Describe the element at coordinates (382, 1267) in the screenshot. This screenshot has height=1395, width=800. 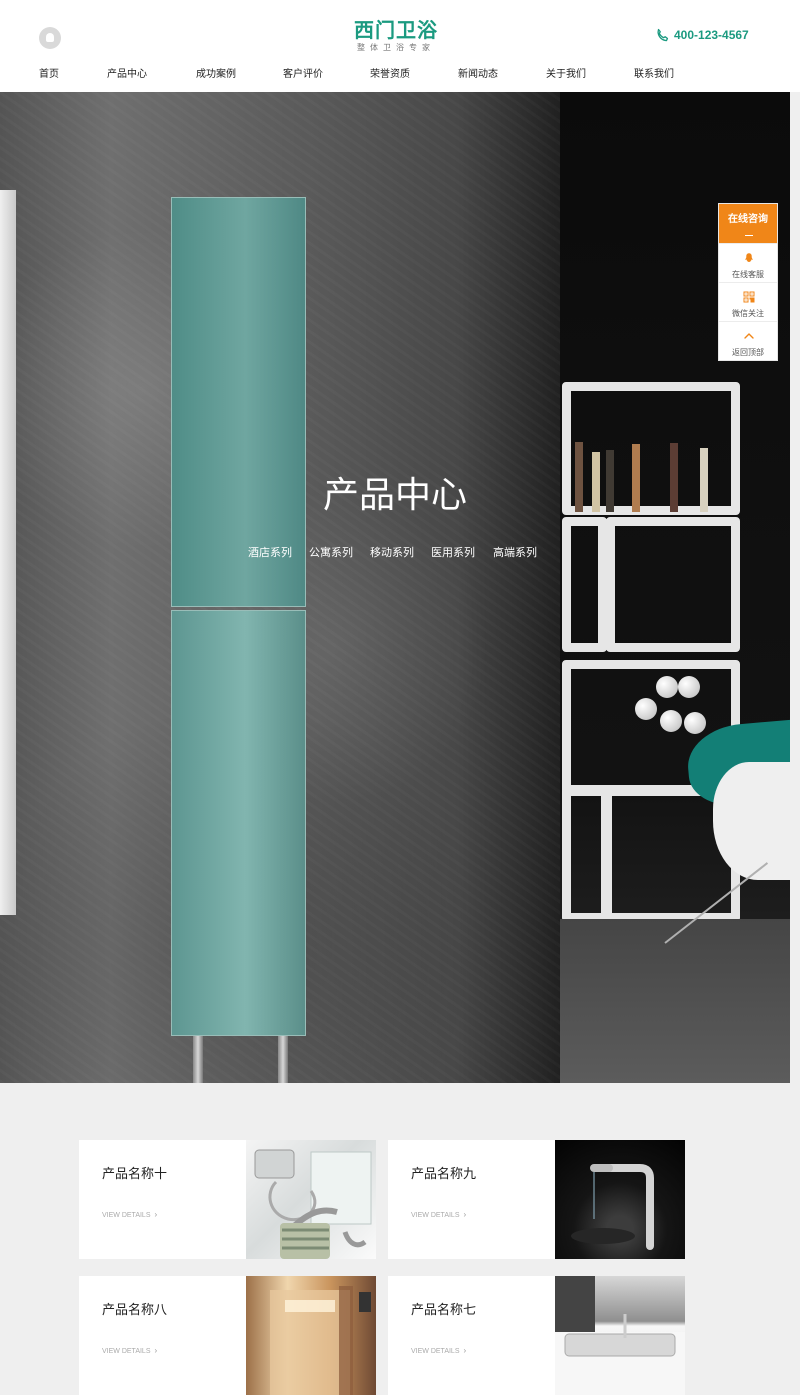
I see `product-grid: 产品名称十 VIEW DETAILS › 产品名称九 VIEW DETAILS ›` at that location.